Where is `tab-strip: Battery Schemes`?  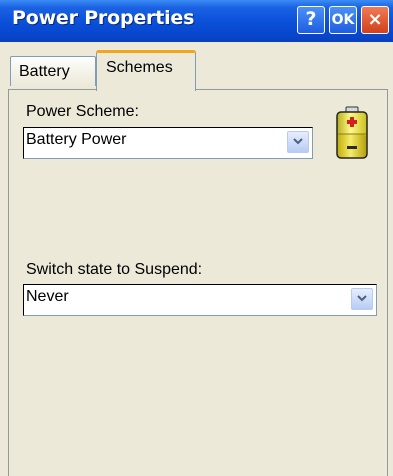 tab-strip: Battery Schemes is located at coordinates (196, 66).